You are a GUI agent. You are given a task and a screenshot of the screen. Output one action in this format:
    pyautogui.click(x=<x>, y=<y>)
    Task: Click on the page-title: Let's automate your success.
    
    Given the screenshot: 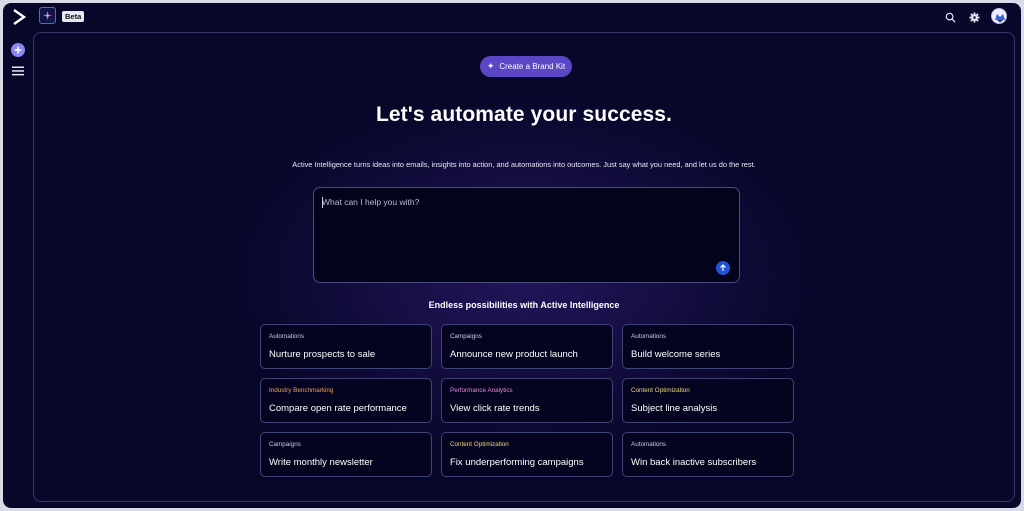 What is the action you would take?
    pyautogui.click(x=524, y=114)
    